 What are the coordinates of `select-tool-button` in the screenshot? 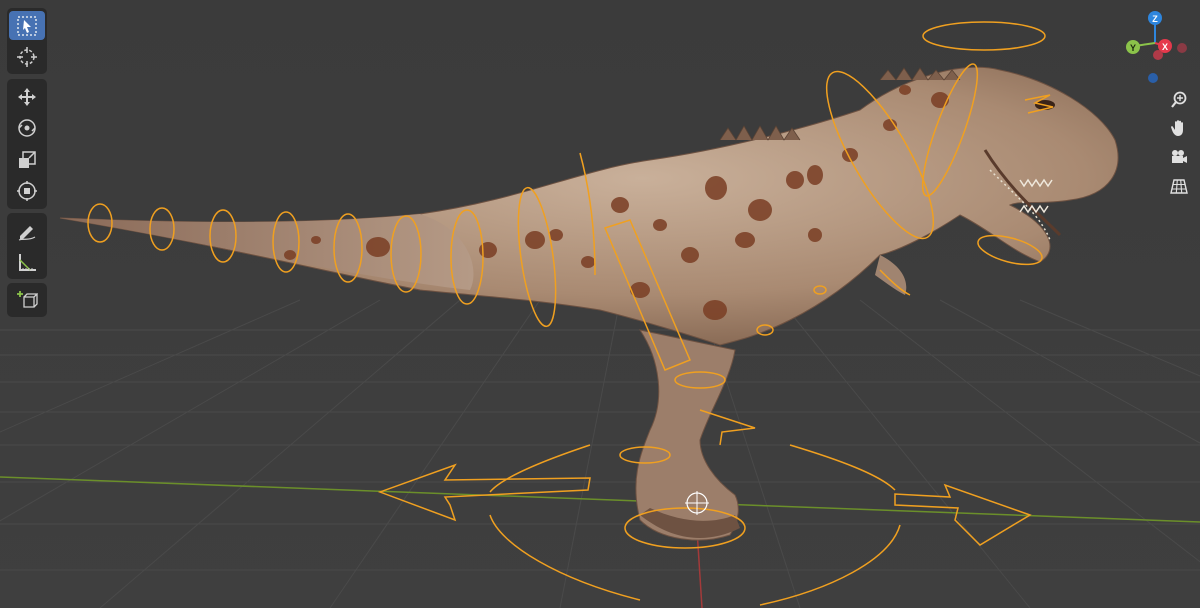 It's located at (27, 25).